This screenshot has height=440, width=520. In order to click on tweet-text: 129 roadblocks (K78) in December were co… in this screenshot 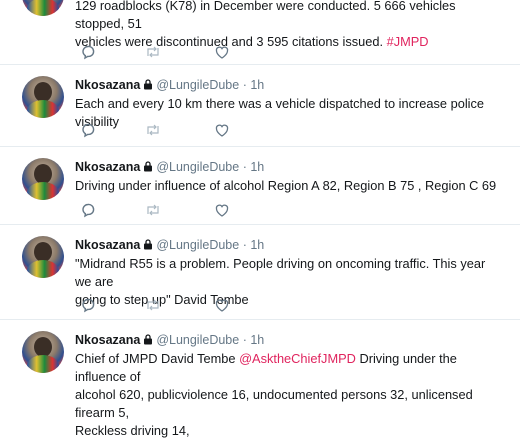, I will do `click(265, 24)`.